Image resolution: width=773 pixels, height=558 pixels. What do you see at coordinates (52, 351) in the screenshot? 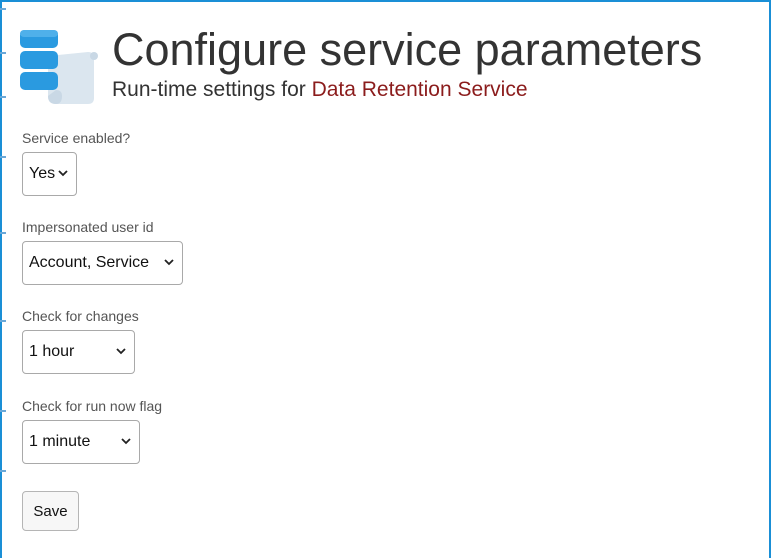
I see `check-changes-value: 1 hour` at bounding box center [52, 351].